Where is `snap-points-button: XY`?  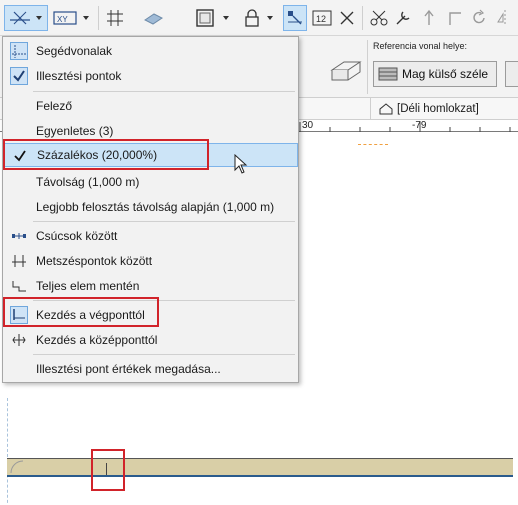
snap-points-button: XY is located at coordinates (72, 18).